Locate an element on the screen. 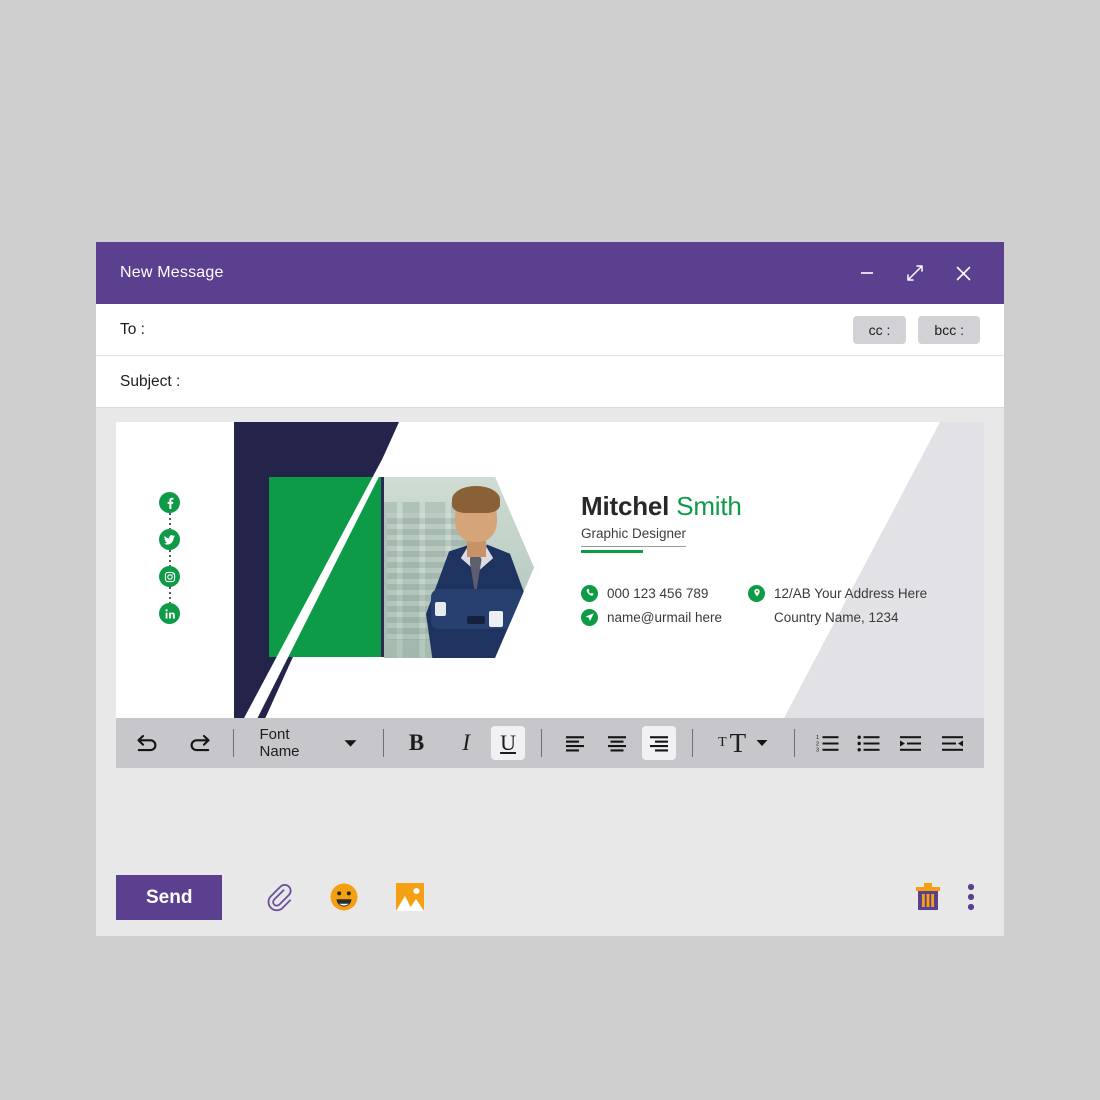 The width and height of the screenshot is (1100, 1100). attach-button is located at coordinates (278, 897).